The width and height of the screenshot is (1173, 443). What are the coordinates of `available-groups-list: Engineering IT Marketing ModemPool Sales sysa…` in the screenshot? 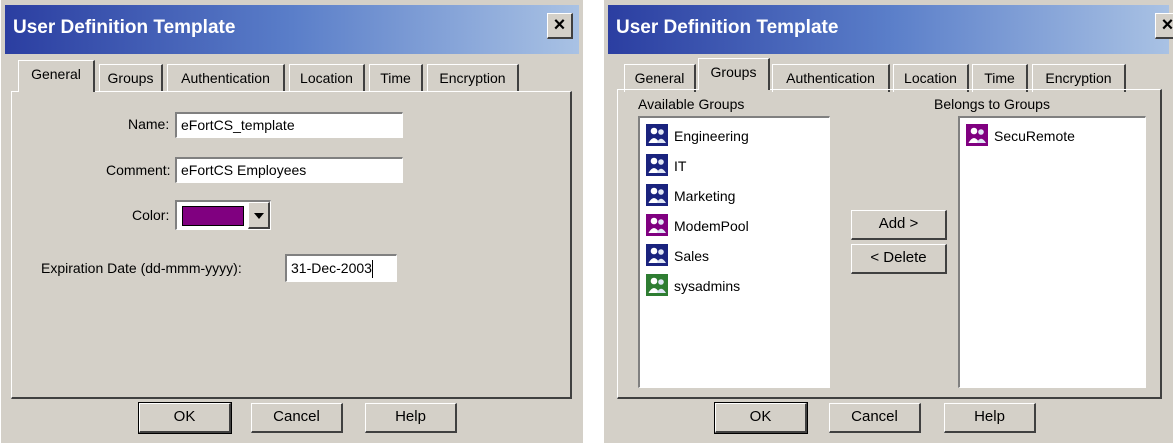 It's located at (734, 252).